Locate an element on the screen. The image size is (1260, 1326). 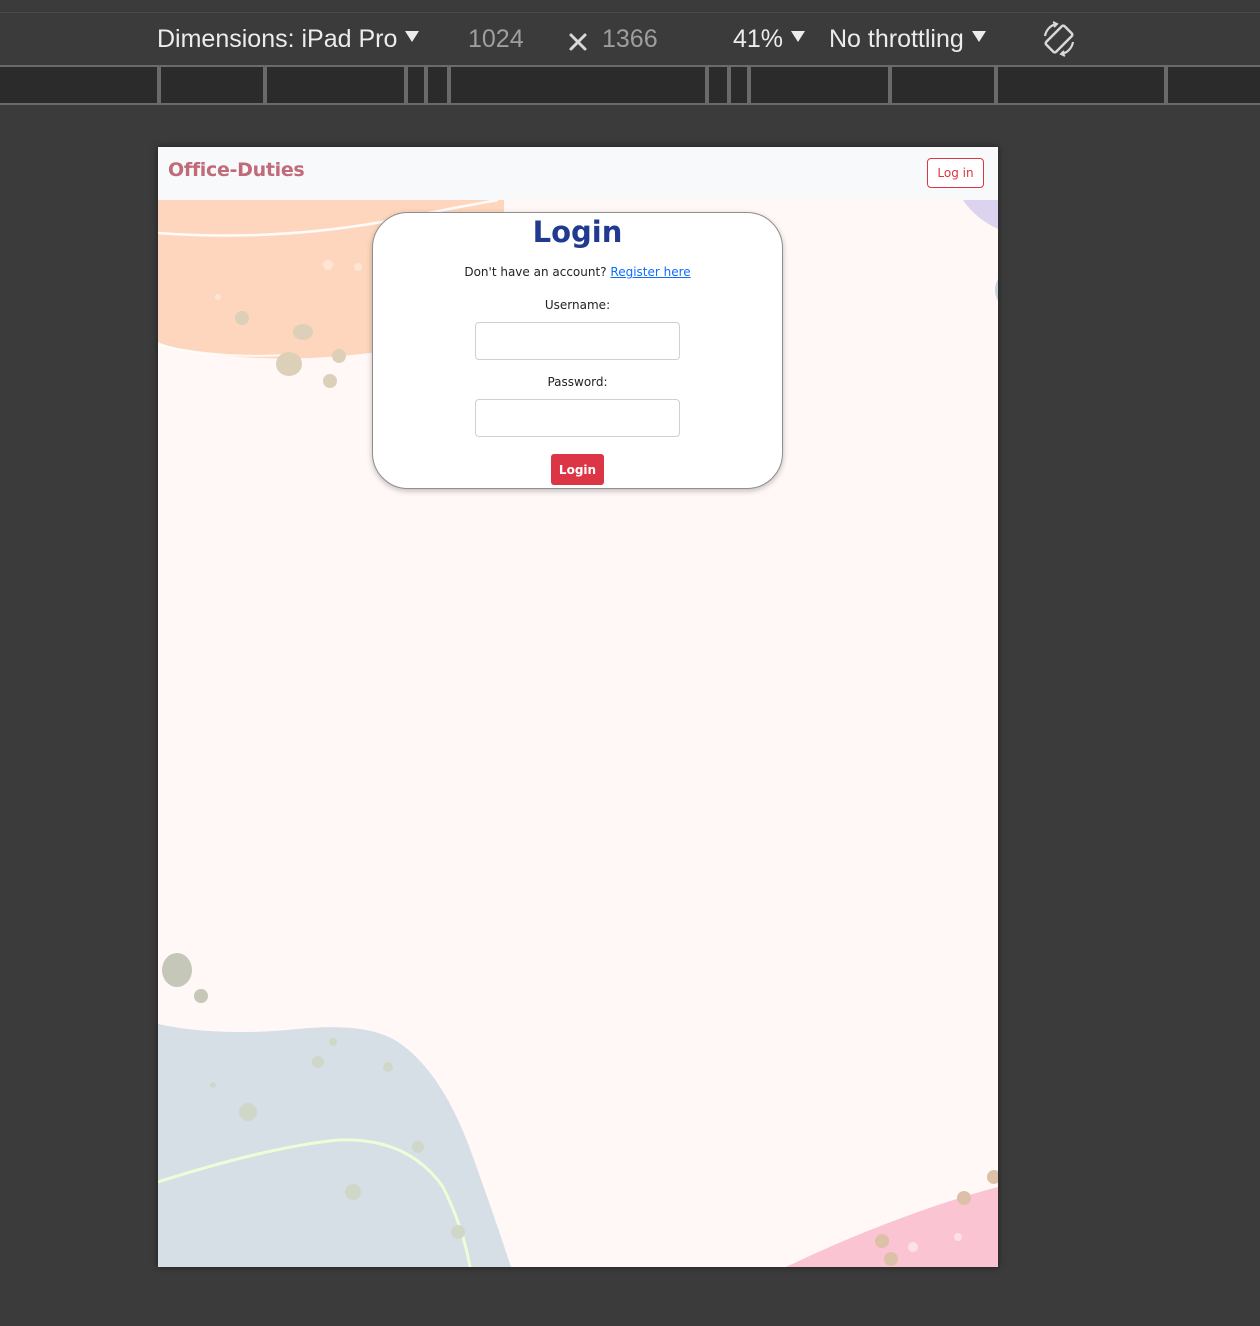
zoom-label: 41% is located at coordinates (758, 39).